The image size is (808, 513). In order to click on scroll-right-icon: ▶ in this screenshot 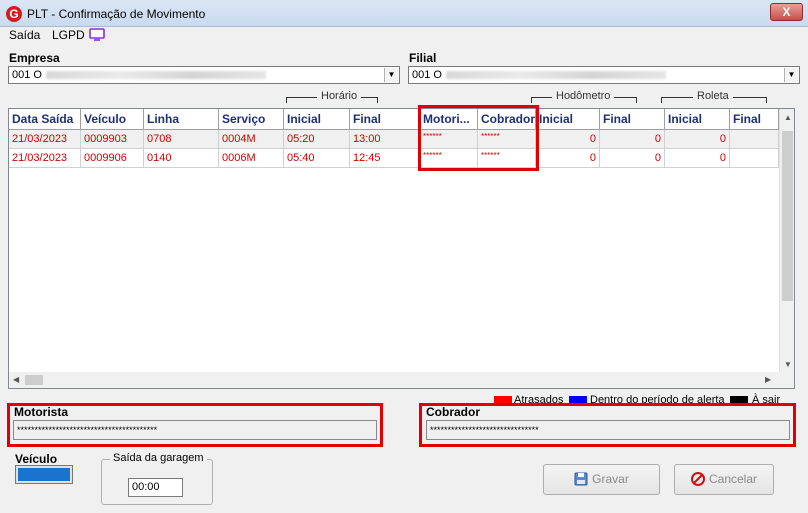, I will do `click(768, 379)`.